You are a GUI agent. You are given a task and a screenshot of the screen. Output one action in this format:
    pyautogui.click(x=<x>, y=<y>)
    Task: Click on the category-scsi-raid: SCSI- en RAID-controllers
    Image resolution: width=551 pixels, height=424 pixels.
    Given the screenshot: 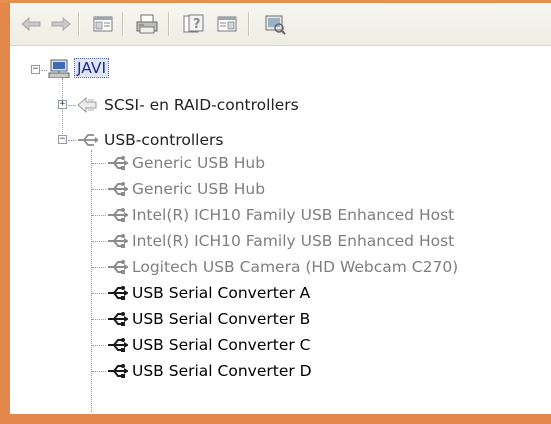 What is the action you would take?
    pyautogui.click(x=201, y=105)
    